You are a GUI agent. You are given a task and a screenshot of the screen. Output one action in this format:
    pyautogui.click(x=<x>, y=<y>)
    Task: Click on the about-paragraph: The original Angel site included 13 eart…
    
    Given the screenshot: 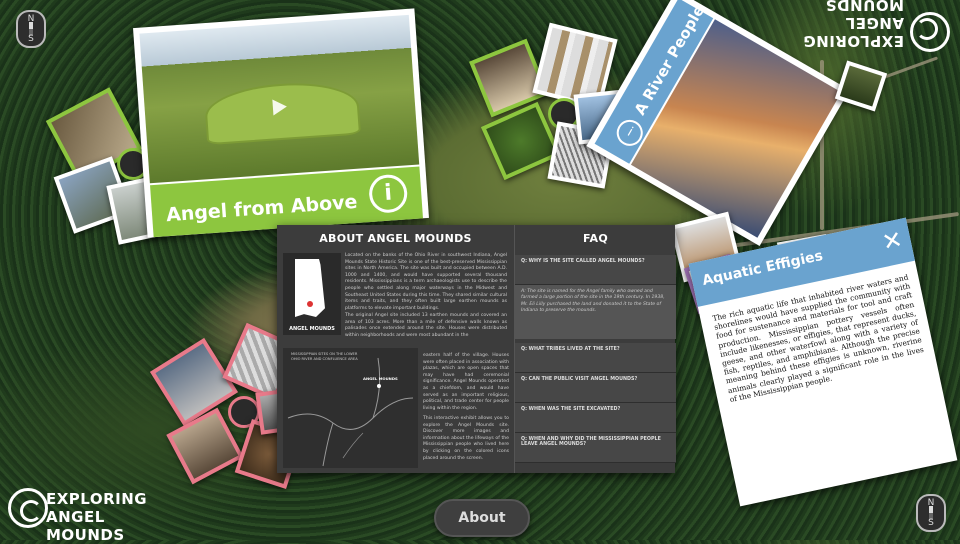 What is the action you would take?
    pyautogui.click(x=426, y=325)
    